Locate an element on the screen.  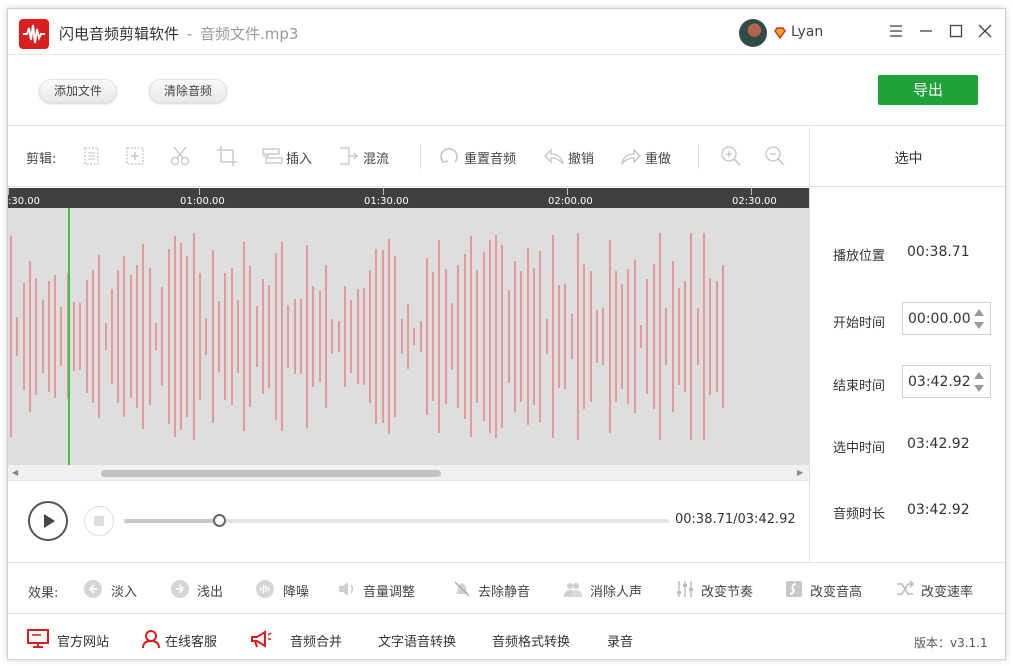
start-time-down-icon is located at coordinates (979, 325).